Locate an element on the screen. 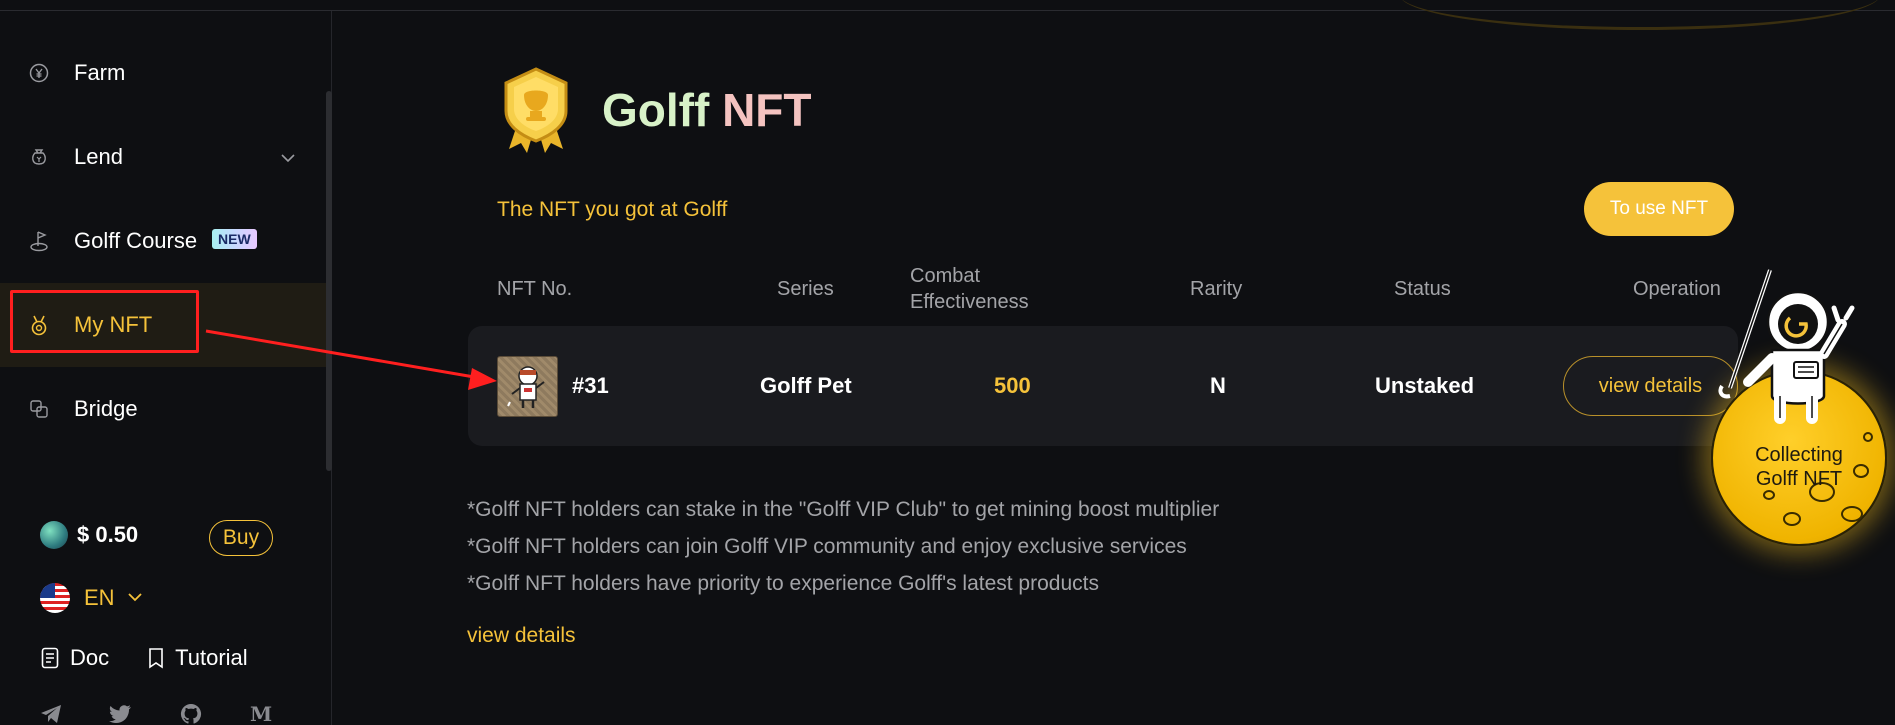 The height and width of the screenshot is (725, 1895). collecting-badge-text: Collecting Golff NFT is located at coordinates (1799, 467).